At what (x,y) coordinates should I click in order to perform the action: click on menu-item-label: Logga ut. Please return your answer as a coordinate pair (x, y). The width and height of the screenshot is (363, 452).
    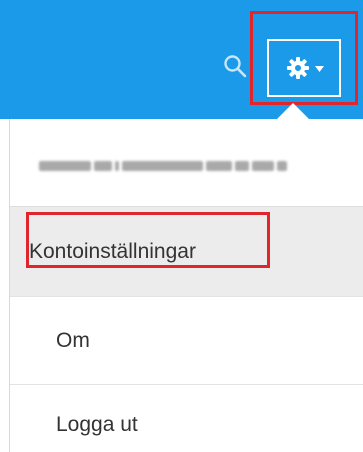
    Looking at the image, I should click on (97, 424).